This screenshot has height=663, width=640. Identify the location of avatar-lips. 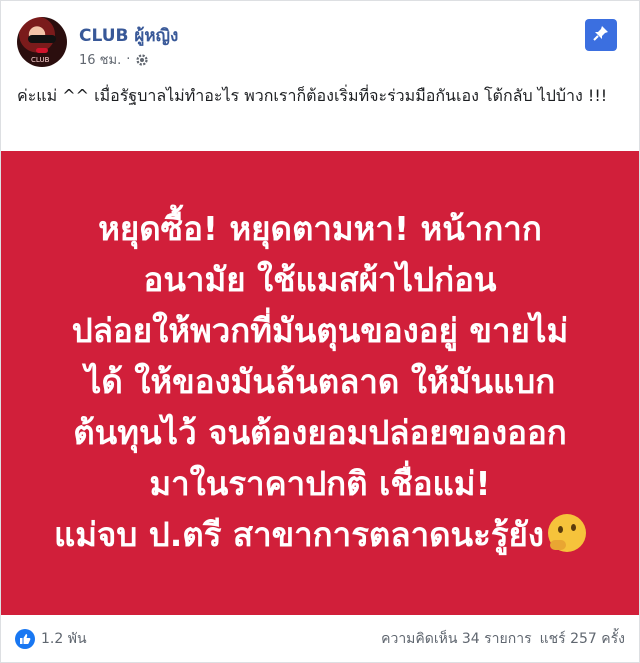
(42, 50).